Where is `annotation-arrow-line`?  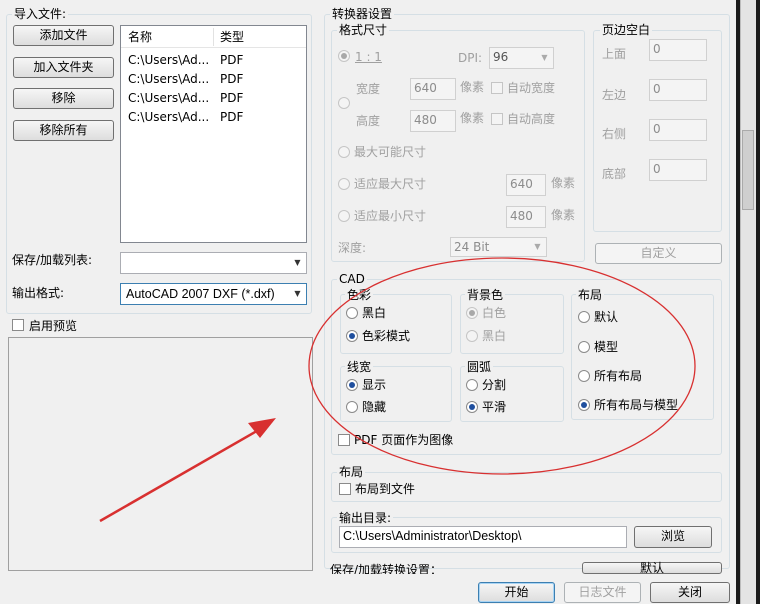 annotation-arrow-line is located at coordinates (181, 474).